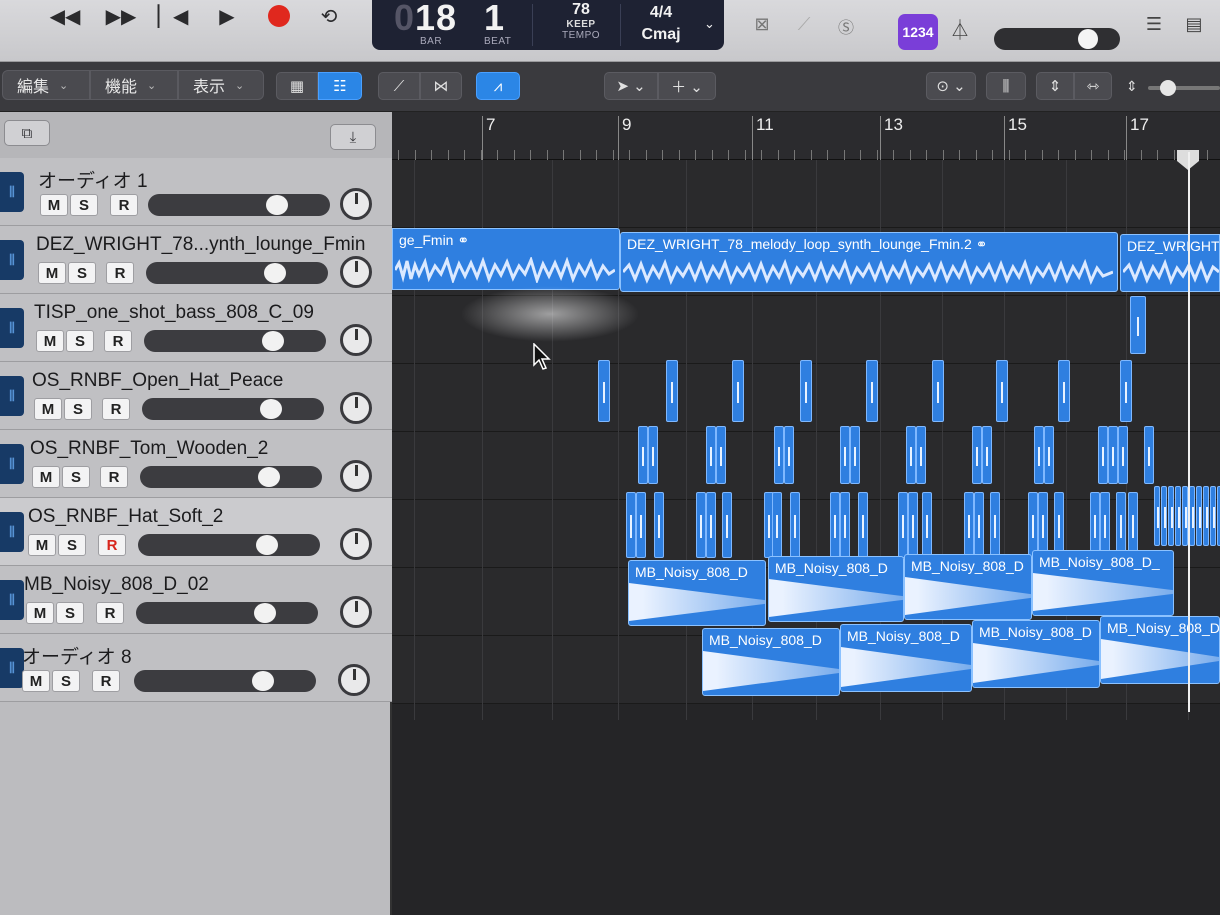  I want to click on playhead, so click(1189, 432).